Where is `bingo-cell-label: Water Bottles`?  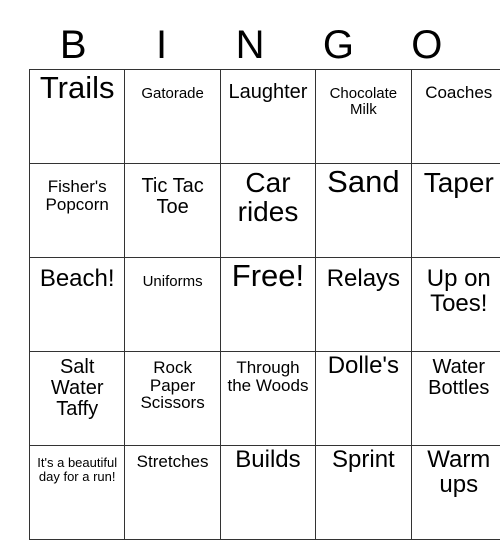
bingo-cell-label: Water Bottles is located at coordinates (459, 377).